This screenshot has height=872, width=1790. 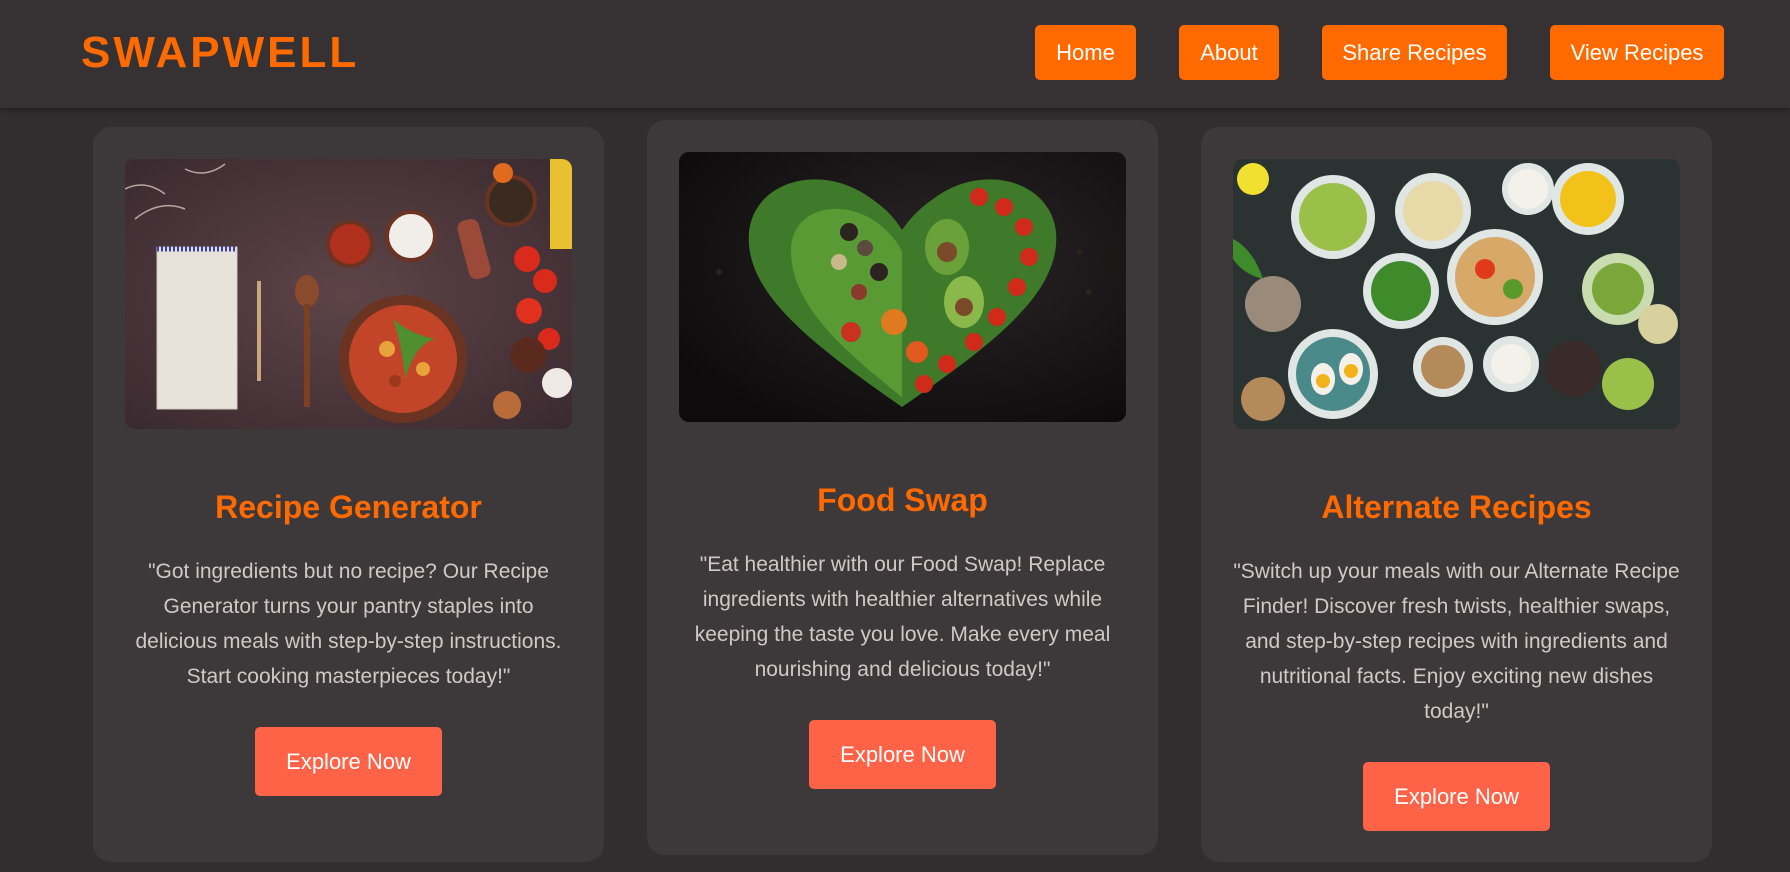 What do you see at coordinates (902, 287) in the screenshot?
I see `heart-shaped-vegetables-image` at bounding box center [902, 287].